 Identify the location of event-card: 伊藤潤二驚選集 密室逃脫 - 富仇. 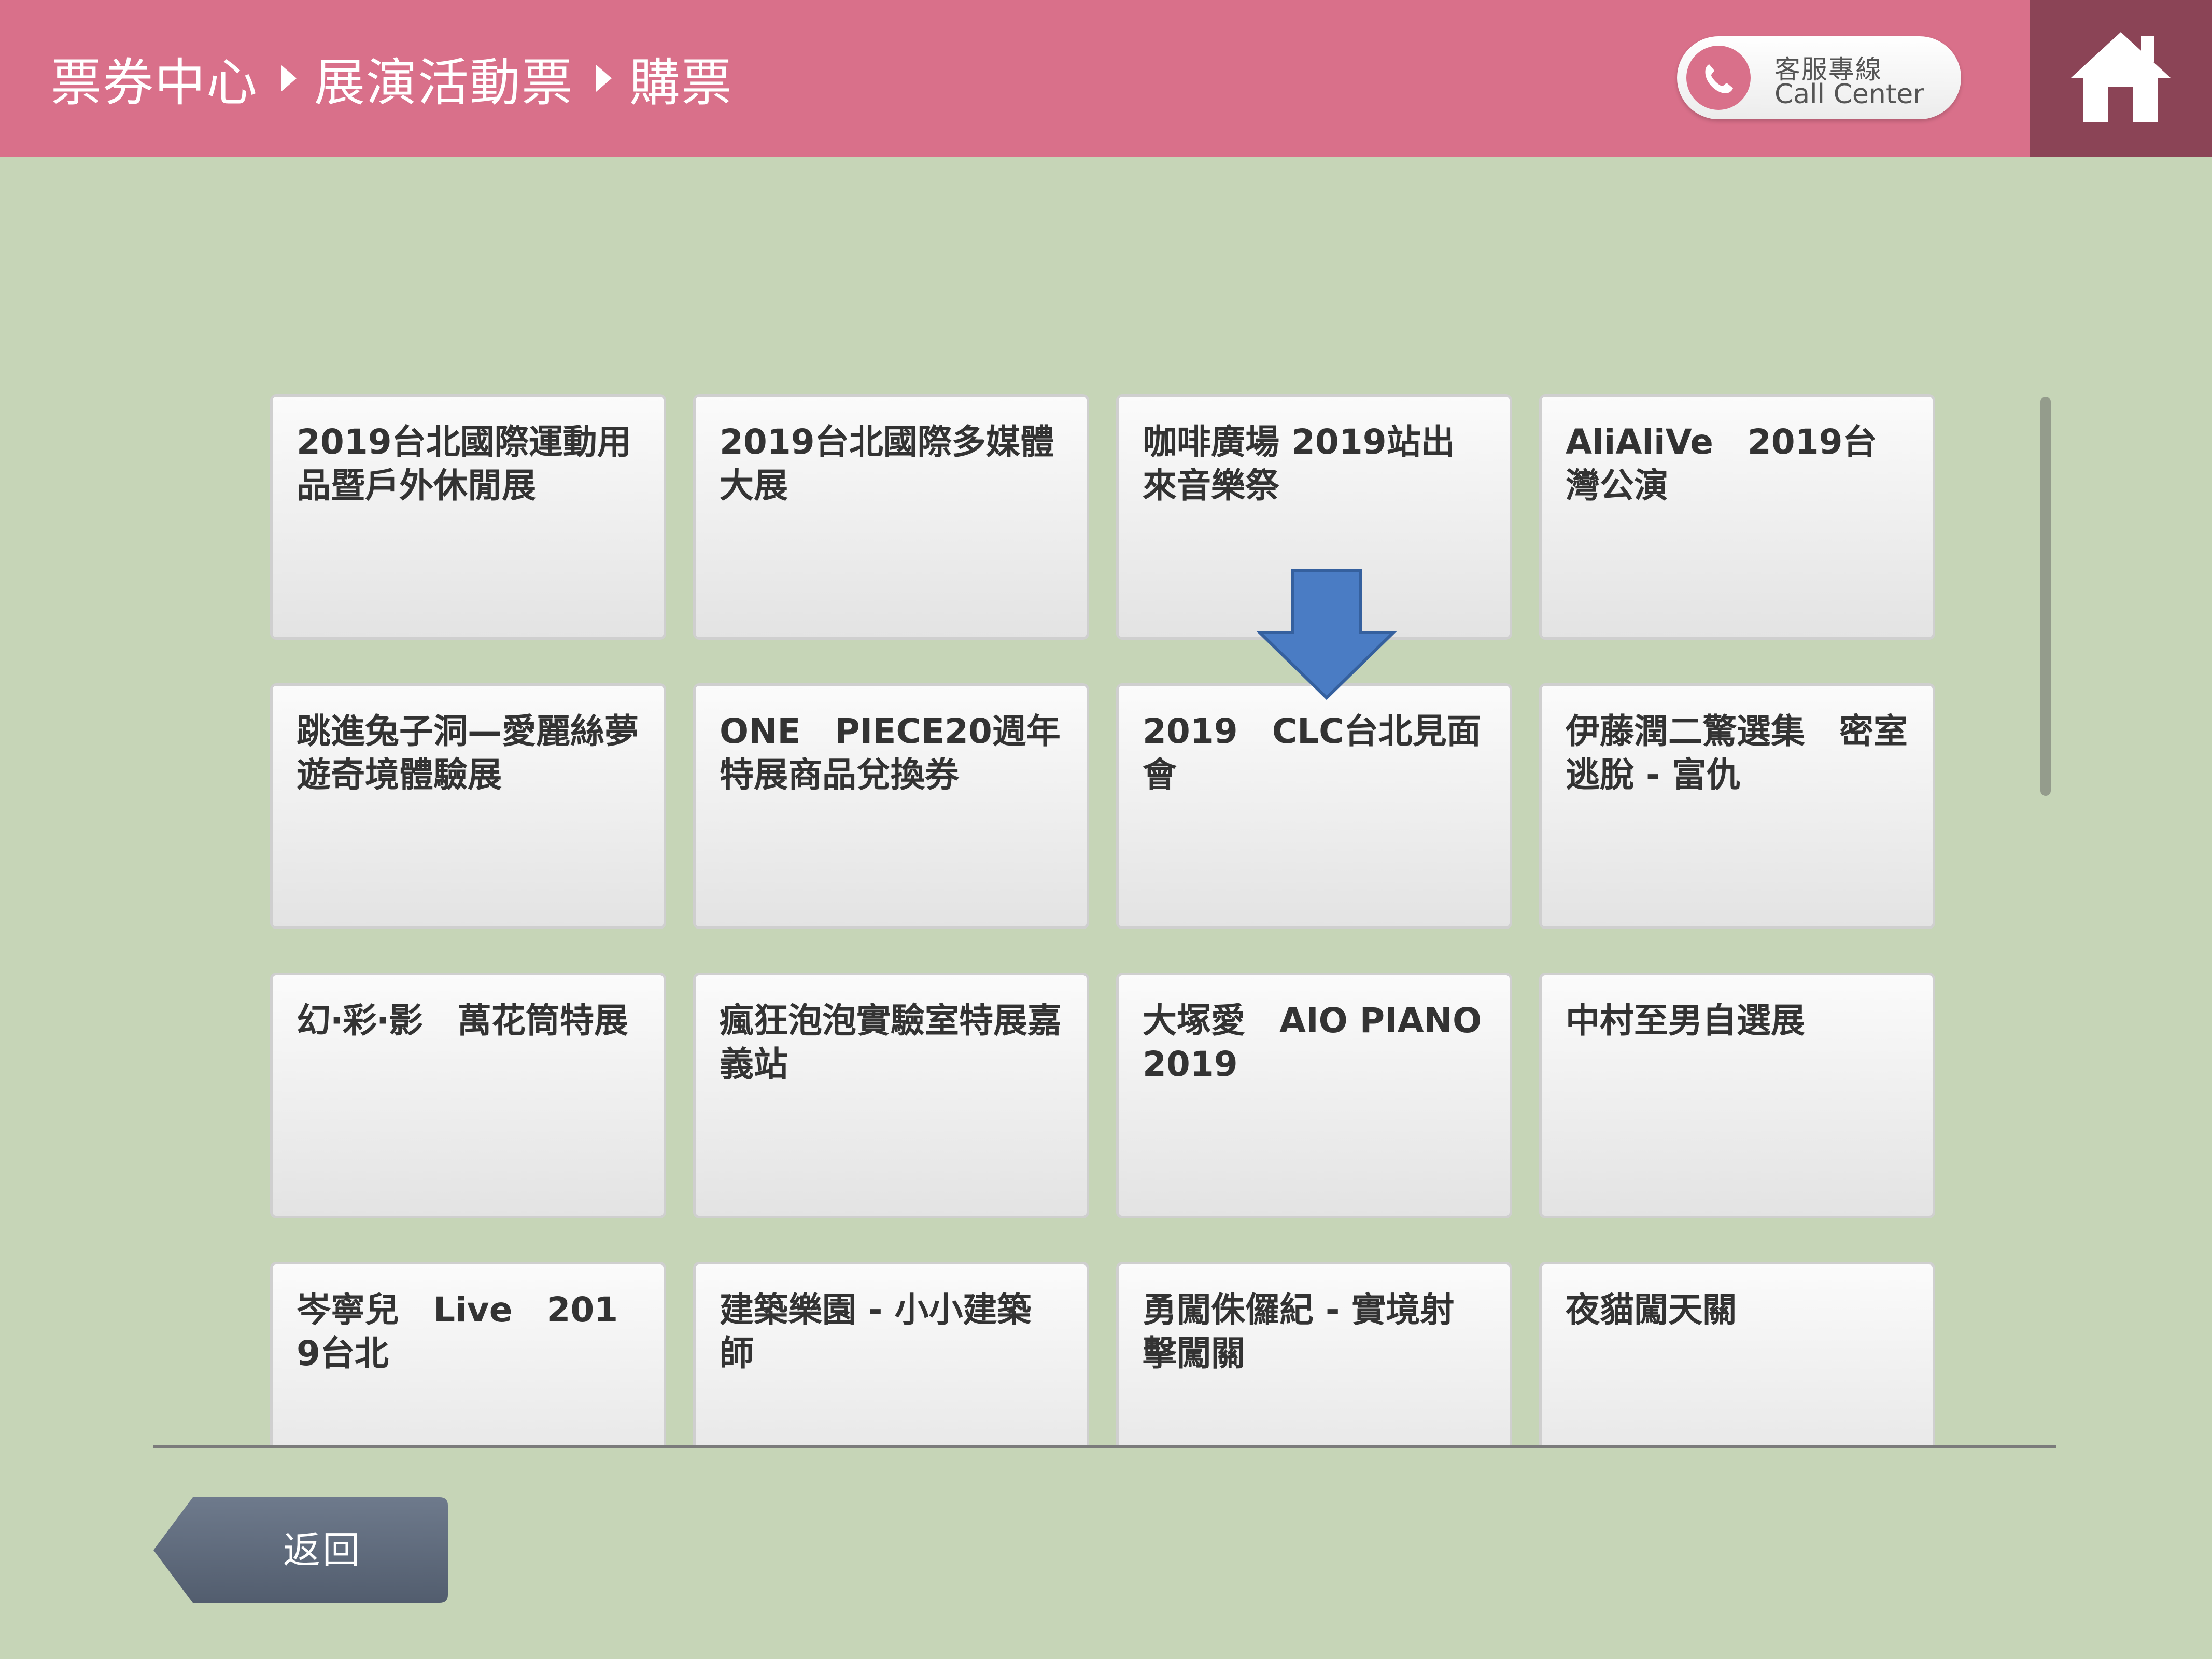
(1737, 806).